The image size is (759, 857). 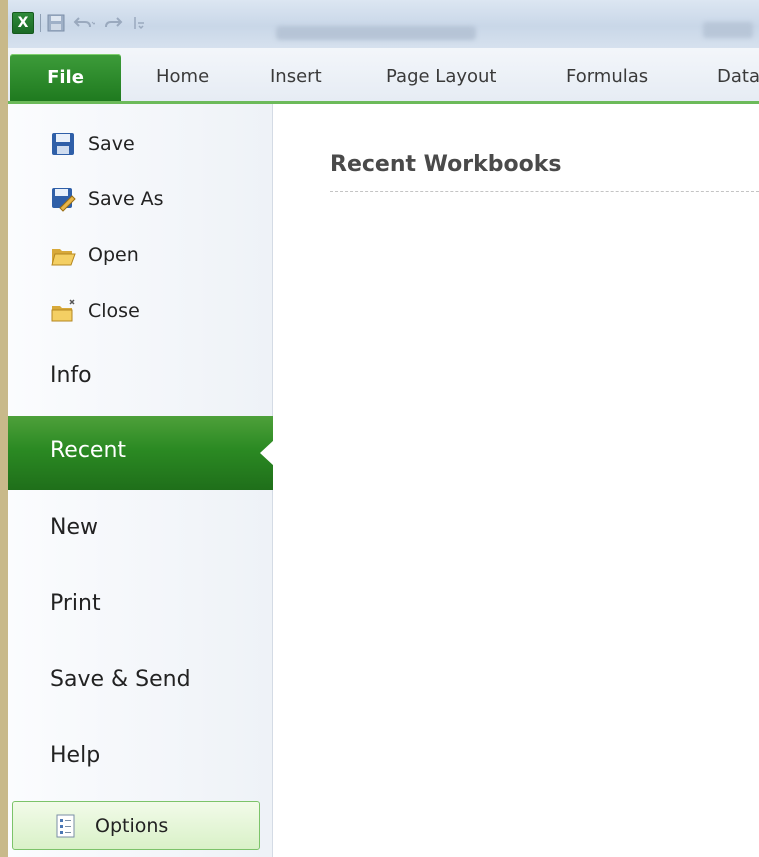 What do you see at coordinates (66, 826) in the screenshot?
I see `options-icon` at bounding box center [66, 826].